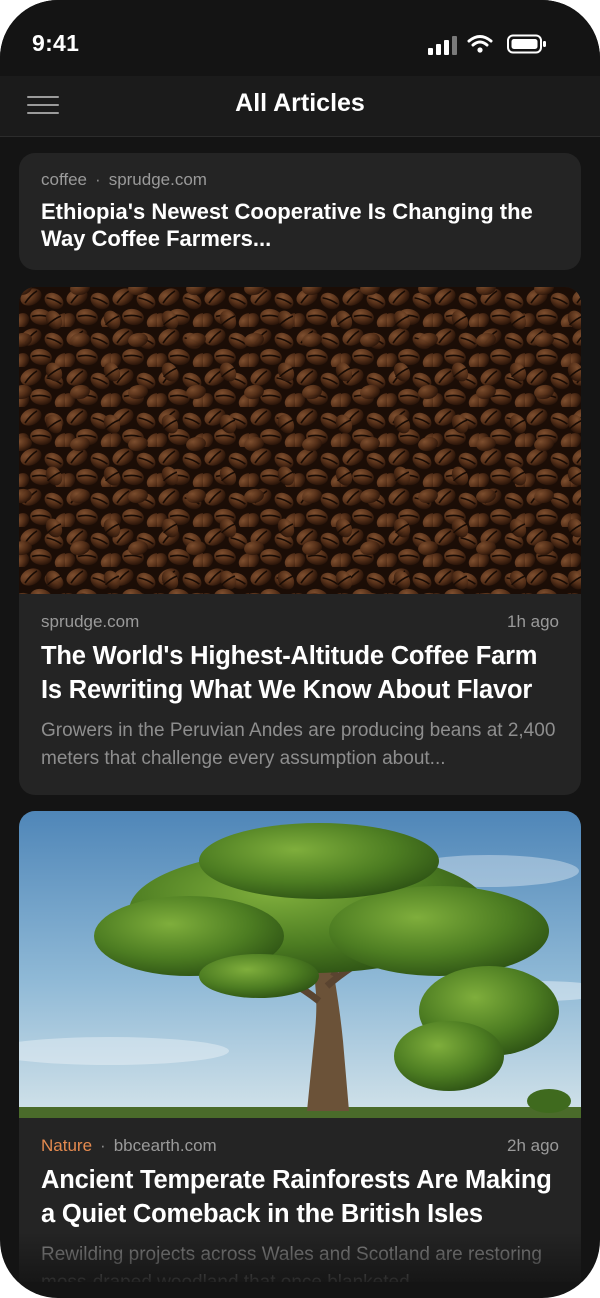  What do you see at coordinates (300, 622) in the screenshot?
I see `article-meta: sprudge.com 1h ago` at bounding box center [300, 622].